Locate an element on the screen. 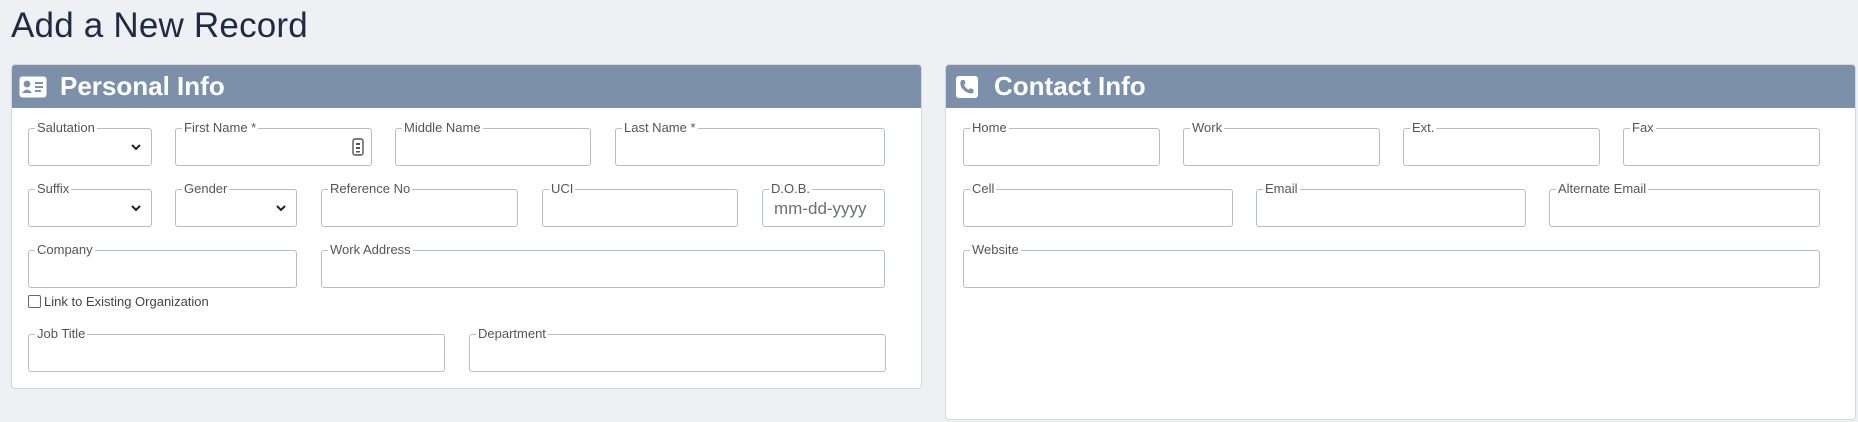 The image size is (1858, 422). suffix-label: Suffix is located at coordinates (53, 189).